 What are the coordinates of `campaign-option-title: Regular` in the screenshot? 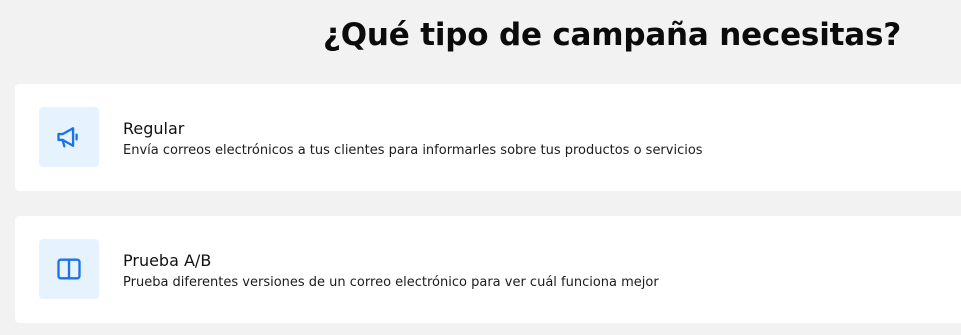 It's located at (154, 128).